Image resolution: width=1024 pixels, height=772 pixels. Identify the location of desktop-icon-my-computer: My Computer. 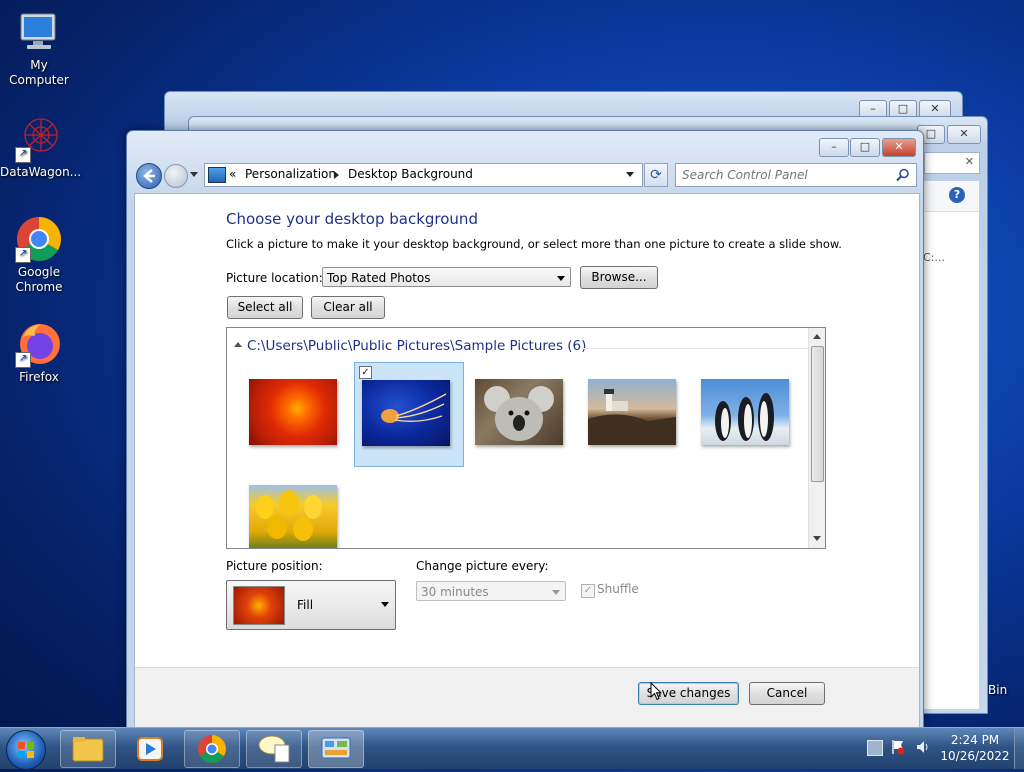
(39, 48).